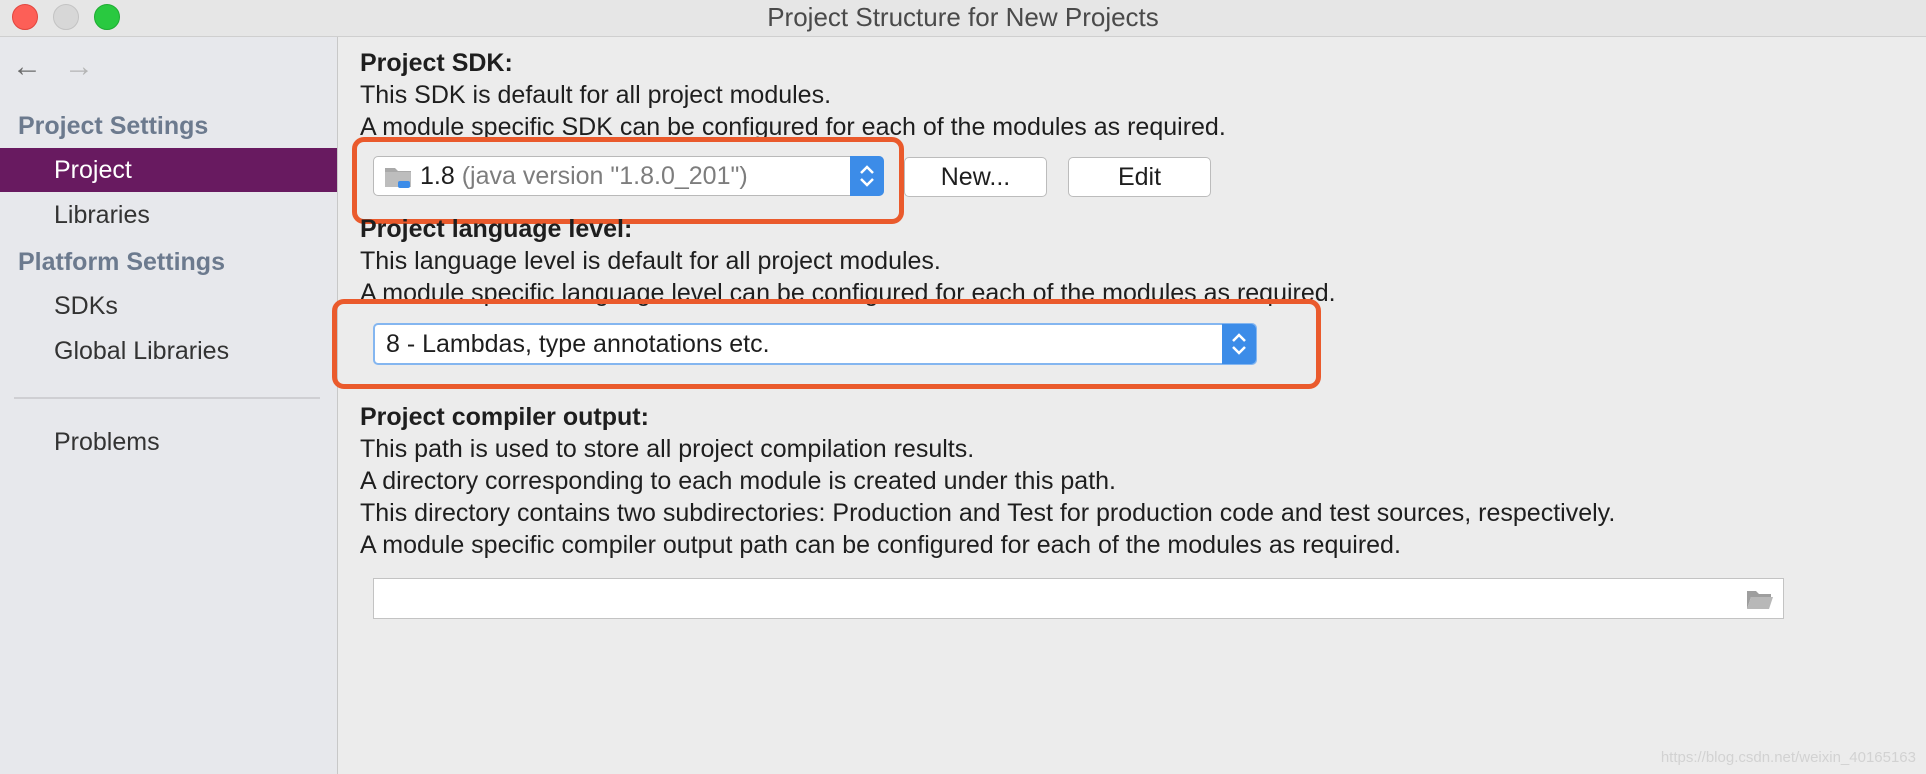  Describe the element at coordinates (121, 262) in the screenshot. I see `section-header-platform-settings: Platform Settings` at that location.